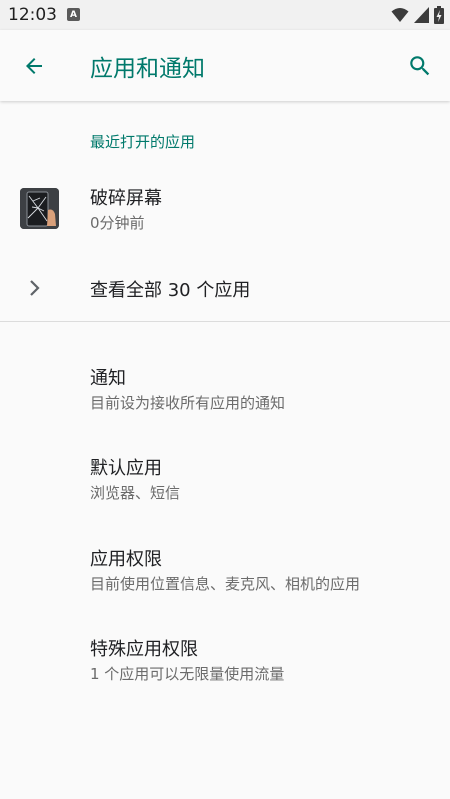  I want to click on recent-app-time: 0分钟前, so click(117, 223).